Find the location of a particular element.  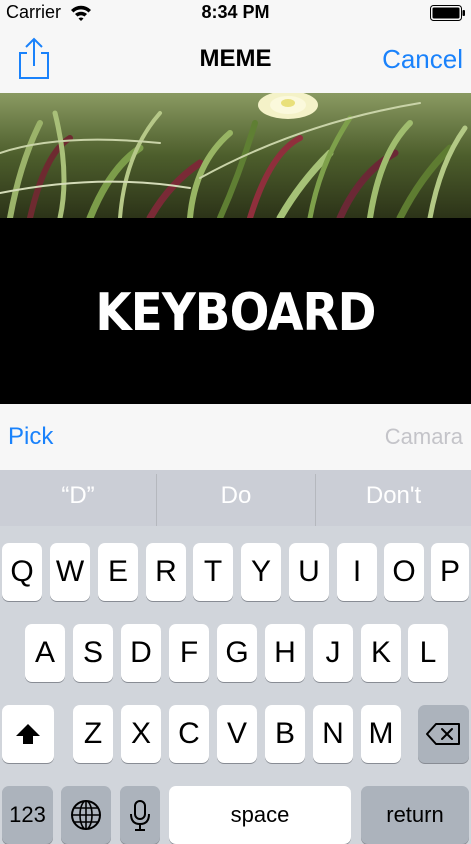

plant-photo-image is located at coordinates (235, 155).